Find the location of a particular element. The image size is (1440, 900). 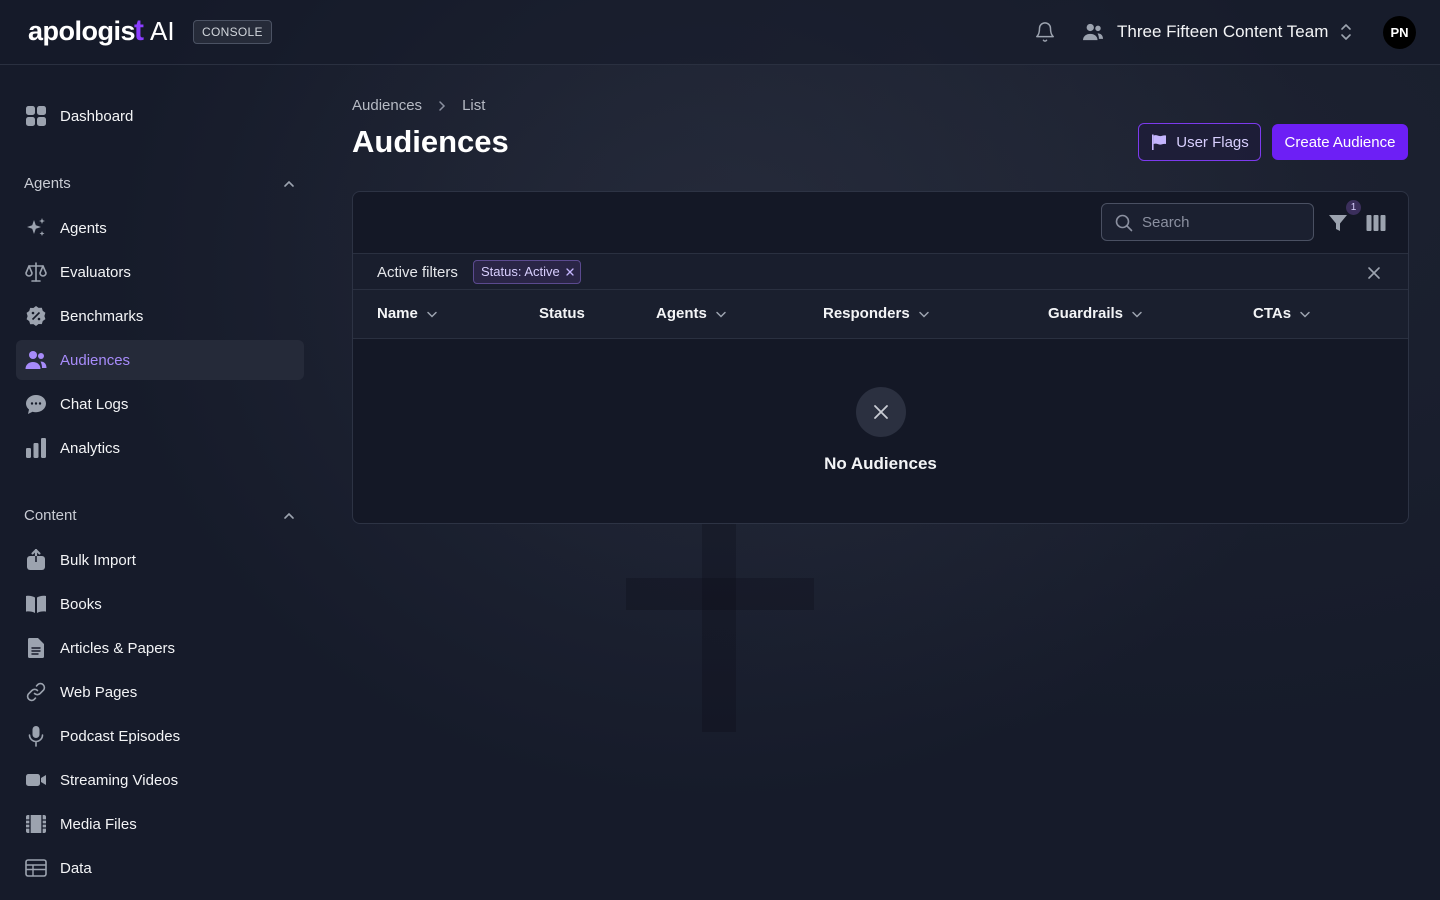

column-label: Agents is located at coordinates (681, 313).